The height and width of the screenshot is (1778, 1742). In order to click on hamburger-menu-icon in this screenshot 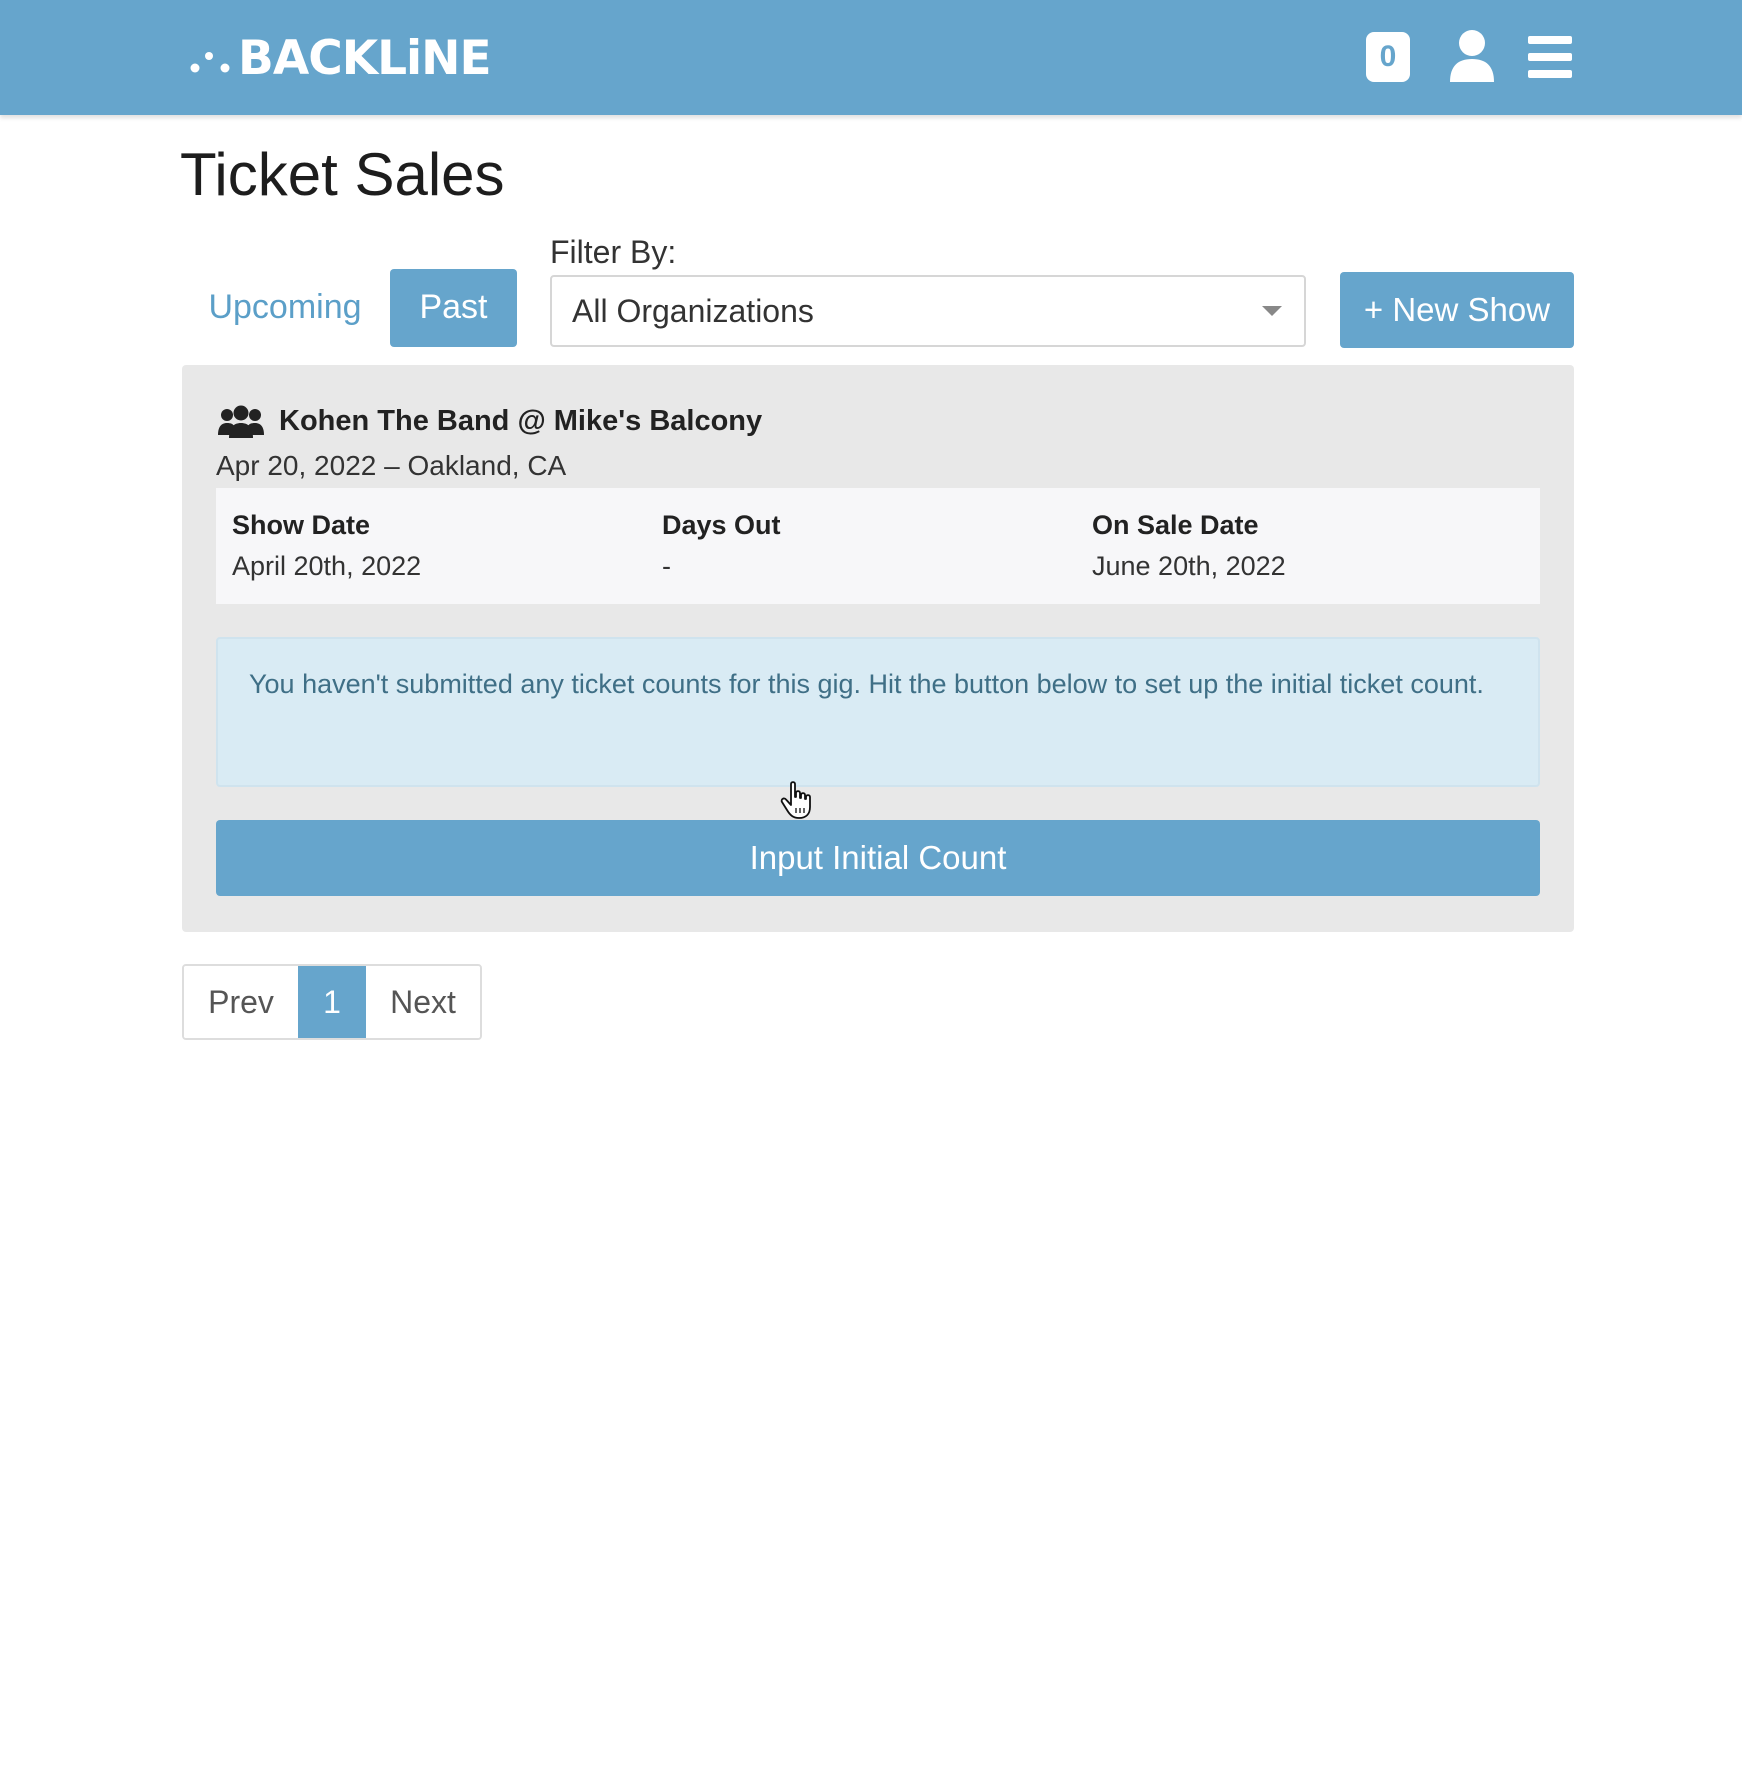, I will do `click(1550, 57)`.